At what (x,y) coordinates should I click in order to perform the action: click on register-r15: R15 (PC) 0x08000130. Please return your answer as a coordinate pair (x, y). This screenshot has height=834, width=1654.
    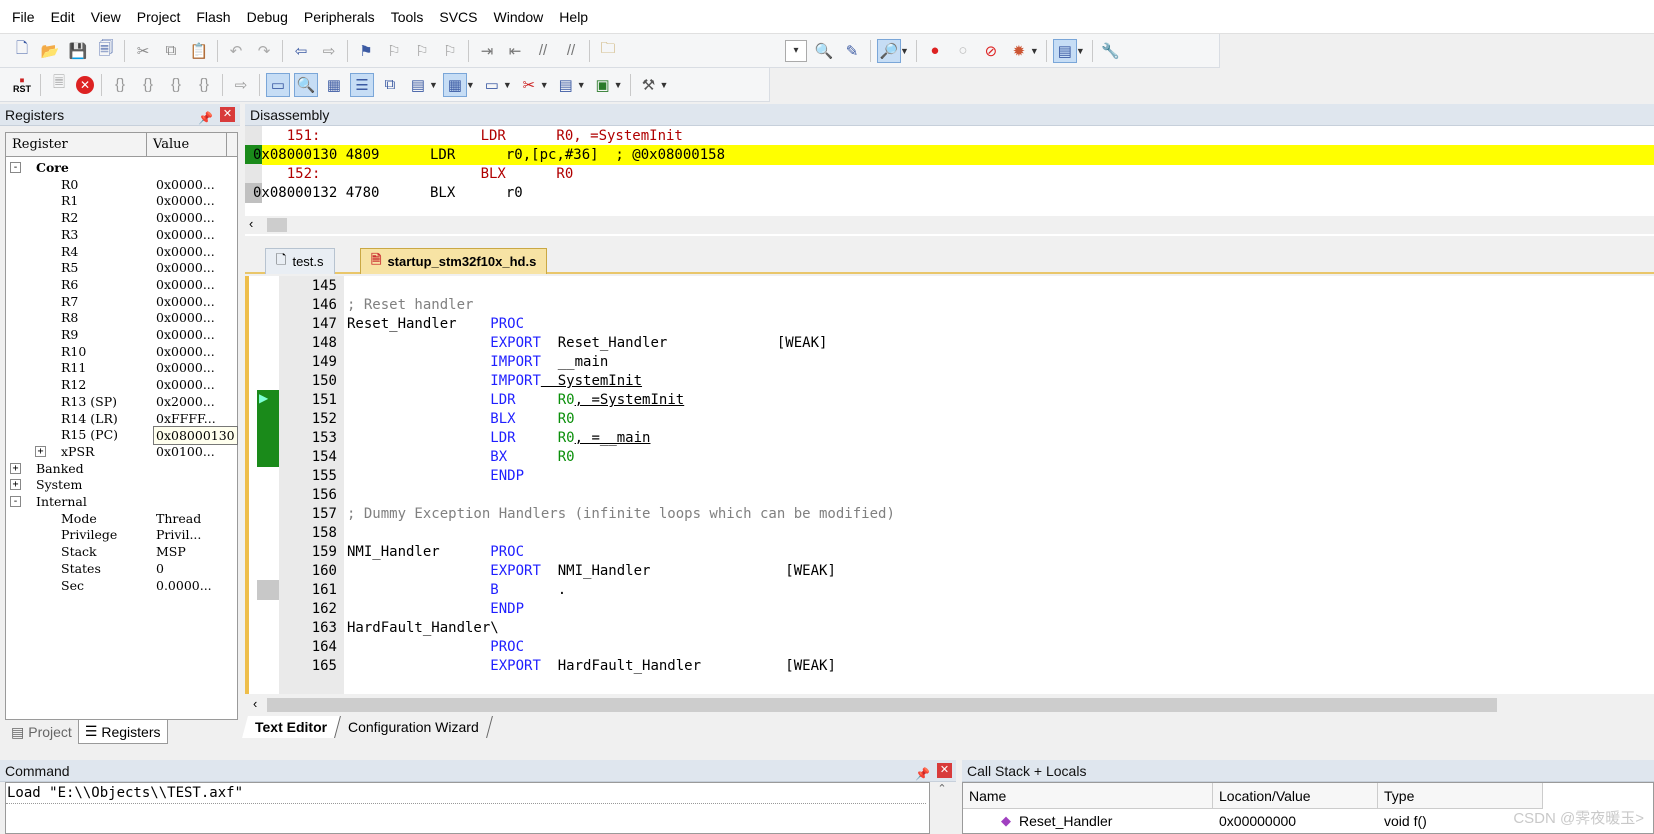
    Looking at the image, I should click on (122, 436).